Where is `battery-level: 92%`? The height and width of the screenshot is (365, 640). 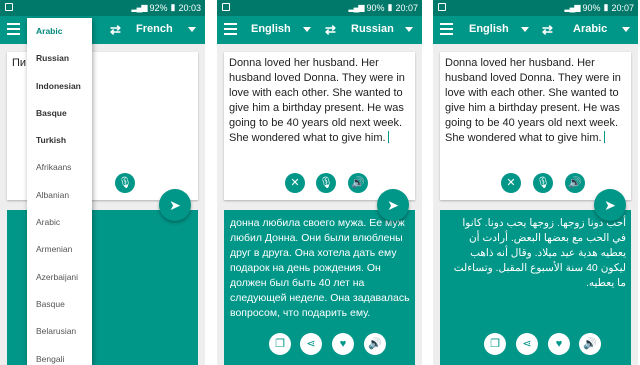 battery-level: 92% is located at coordinates (158, 7).